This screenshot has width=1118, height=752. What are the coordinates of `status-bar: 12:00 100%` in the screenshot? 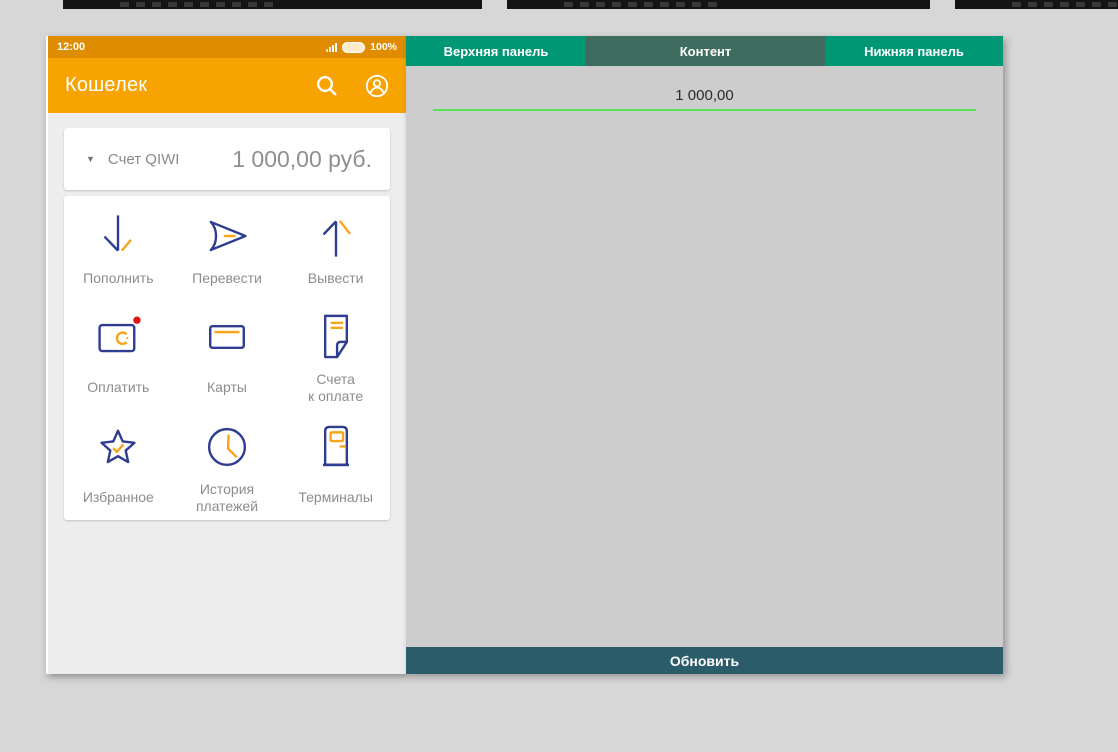 It's located at (227, 47).